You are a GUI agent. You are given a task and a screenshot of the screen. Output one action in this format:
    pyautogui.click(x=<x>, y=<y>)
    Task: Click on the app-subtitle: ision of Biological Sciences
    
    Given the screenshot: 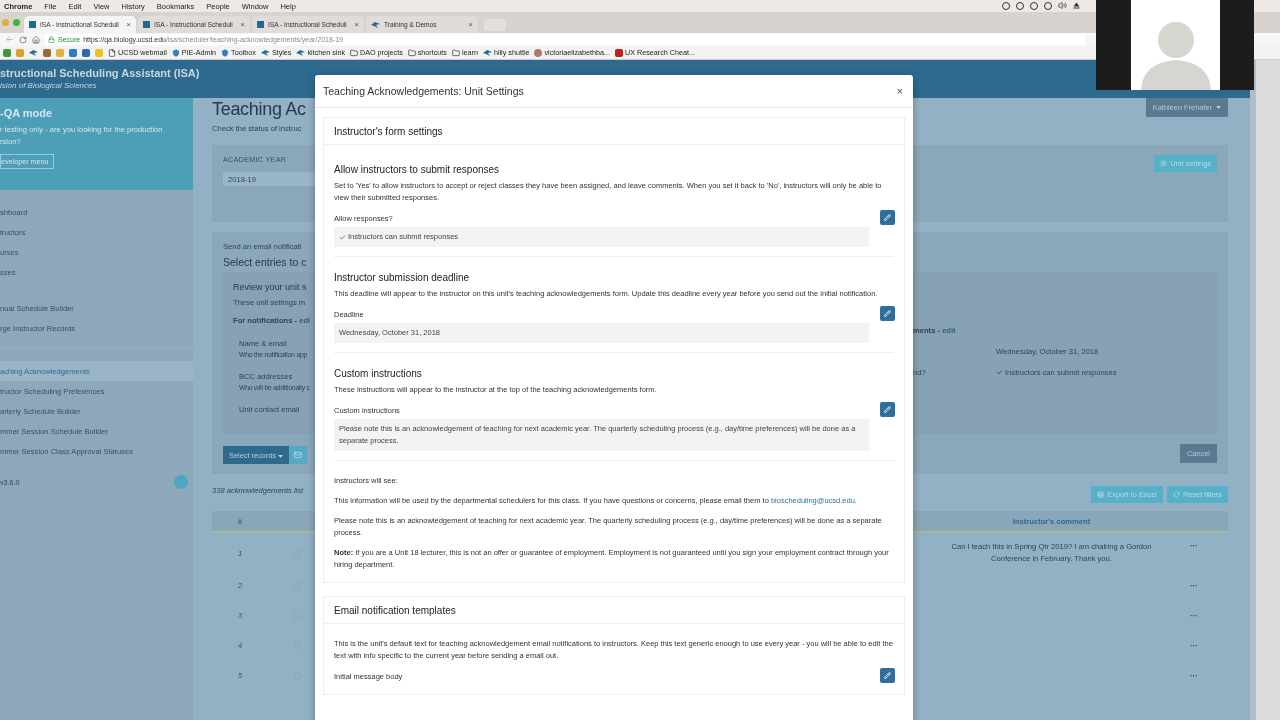 What is the action you would take?
    pyautogui.click(x=49, y=85)
    